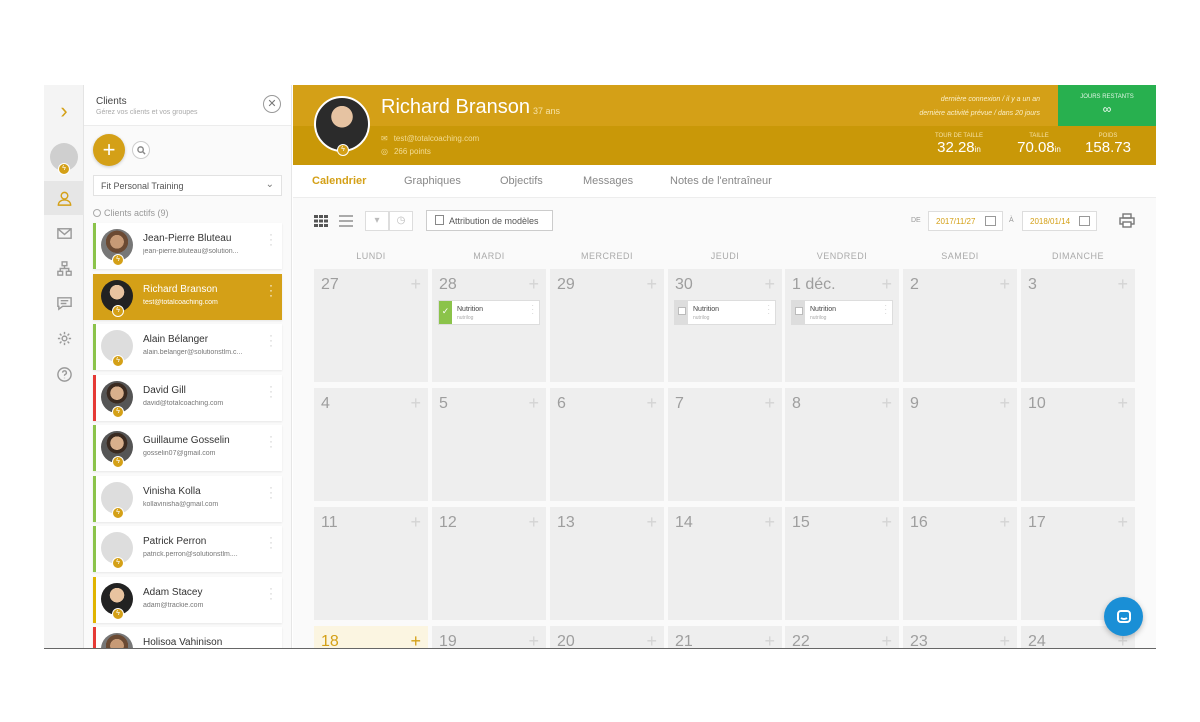  I want to click on calendar-day-cell: 29 +, so click(607, 325).